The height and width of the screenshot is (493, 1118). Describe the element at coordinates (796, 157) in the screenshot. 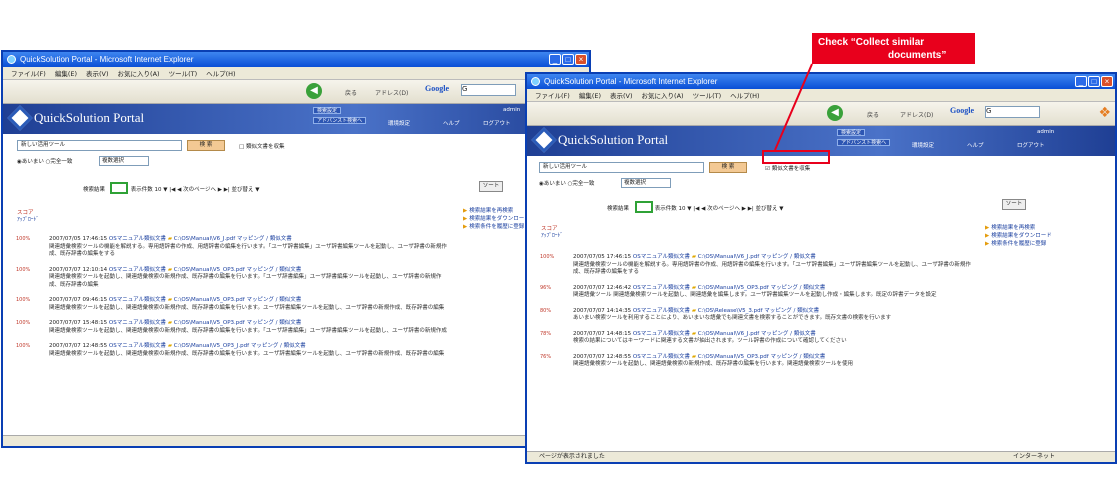

I see `collect-similar-highlight` at that location.